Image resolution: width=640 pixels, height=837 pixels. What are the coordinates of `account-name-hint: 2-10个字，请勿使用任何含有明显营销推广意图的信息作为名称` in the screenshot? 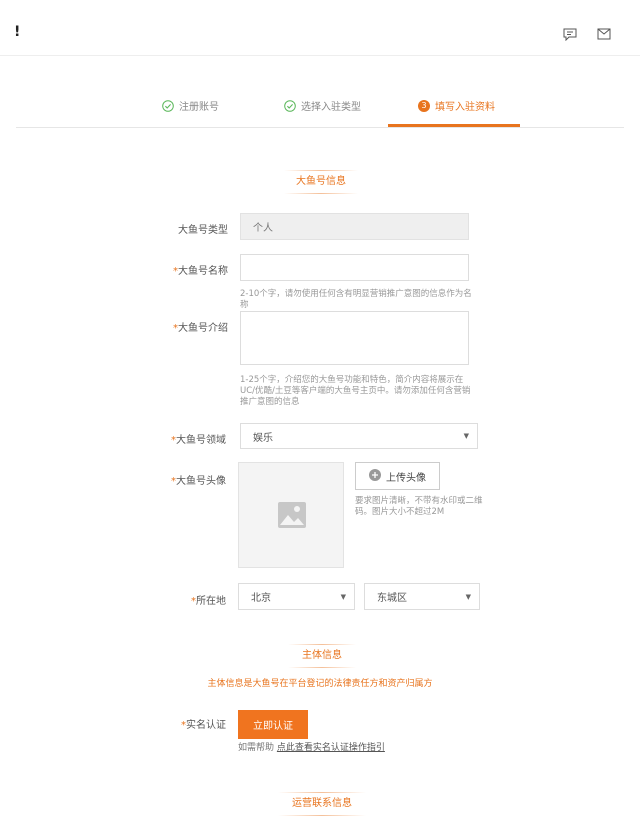 It's located at (356, 299).